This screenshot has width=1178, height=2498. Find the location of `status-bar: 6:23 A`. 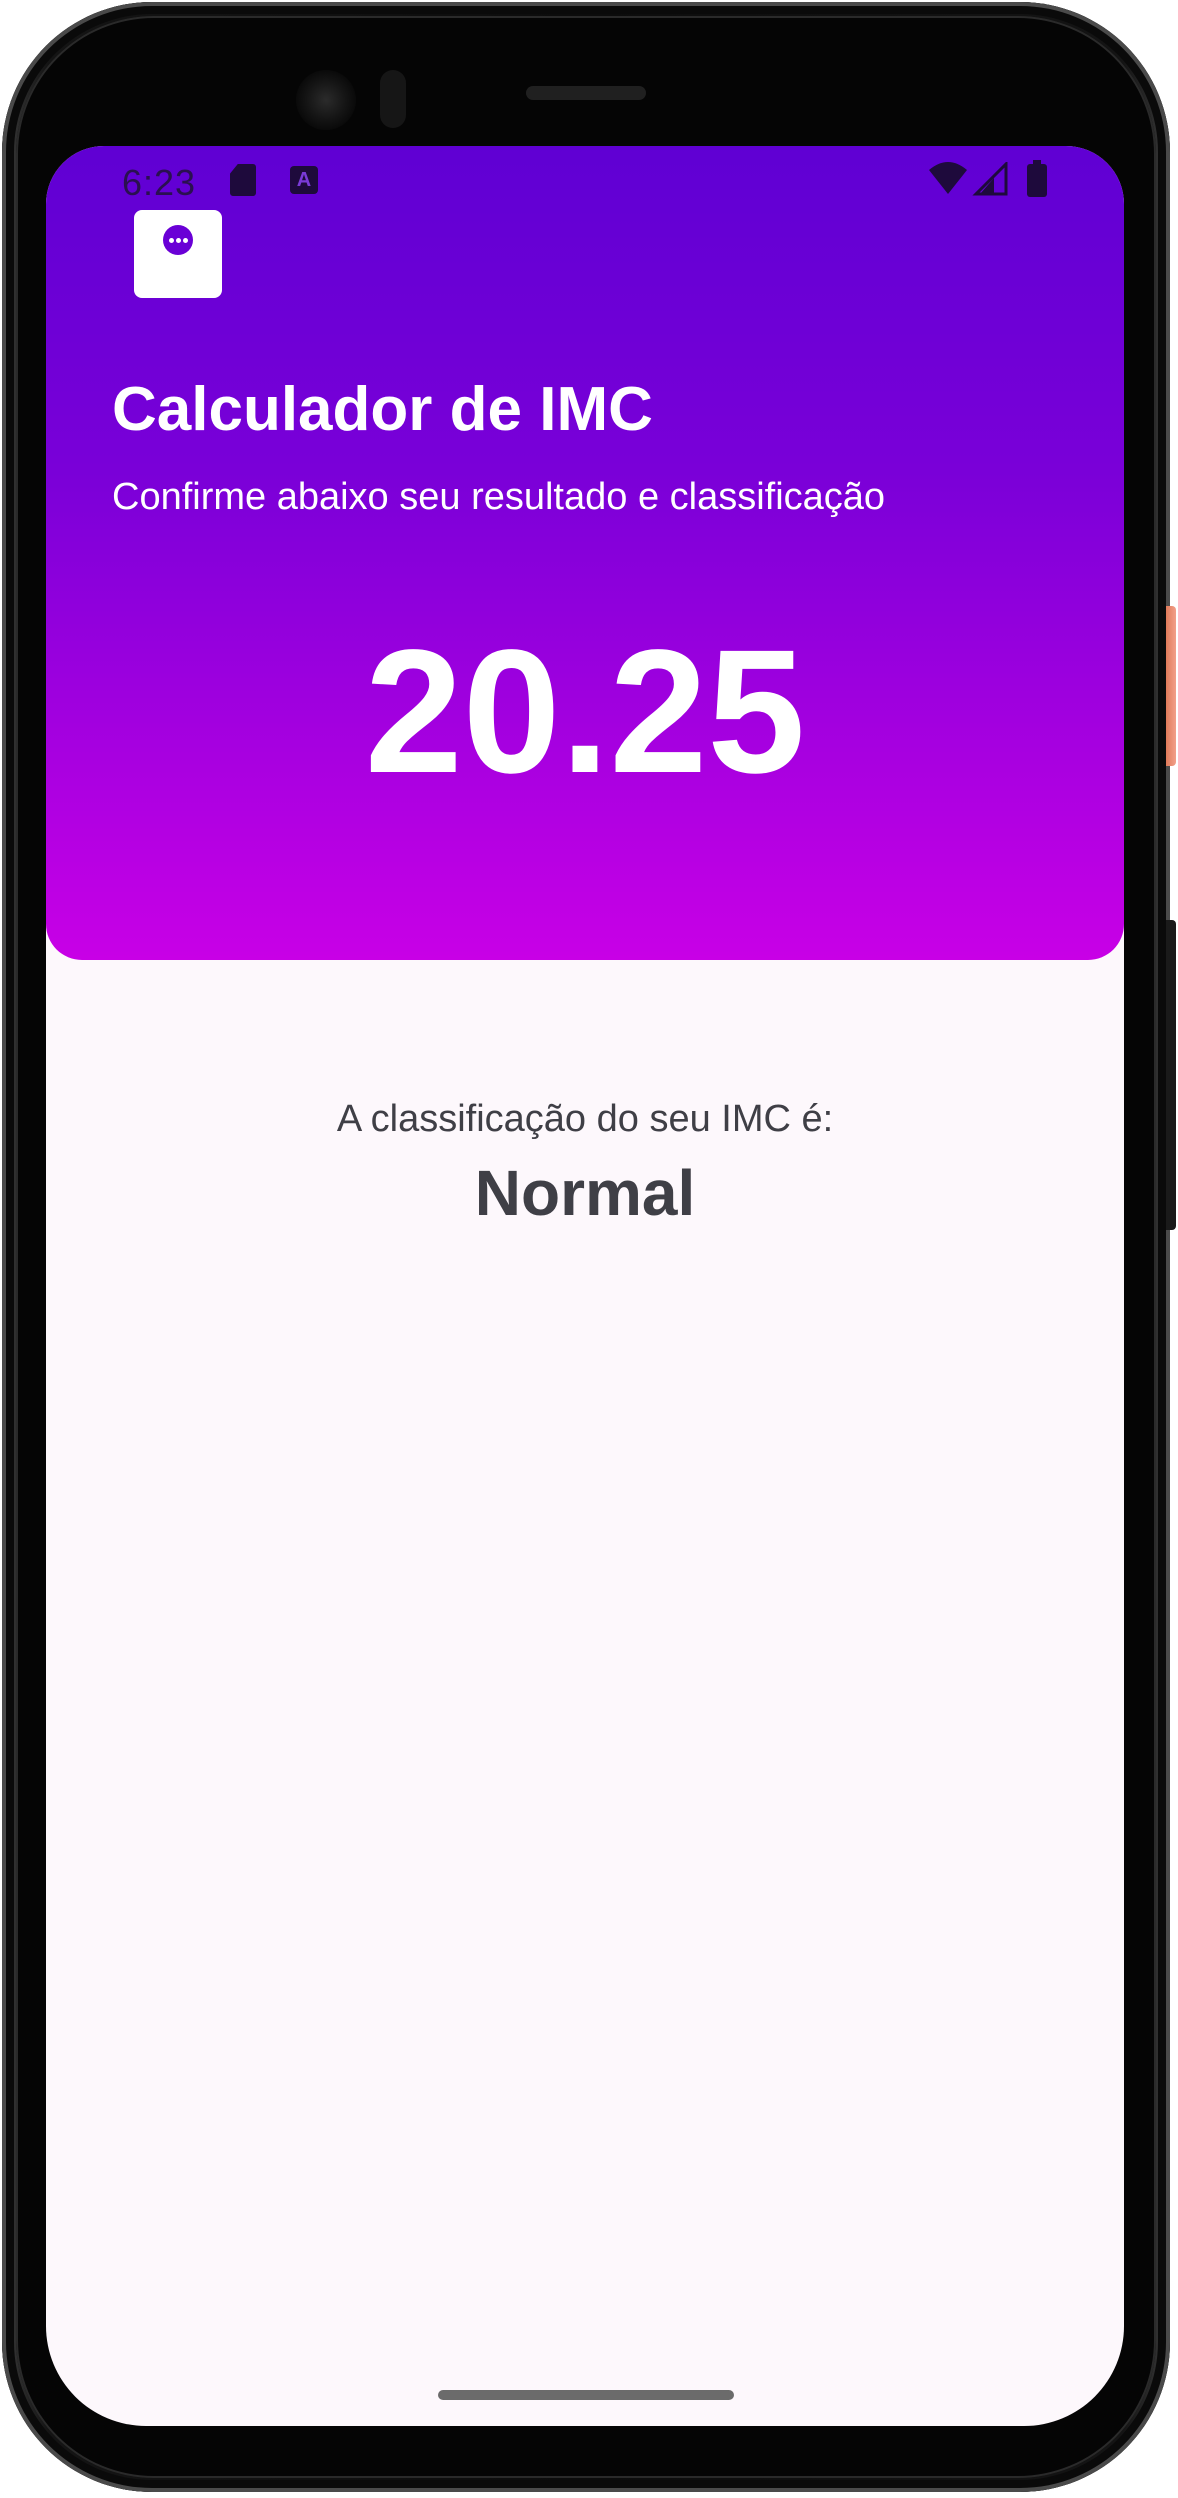

status-bar: 6:23 A is located at coordinates (585, 181).